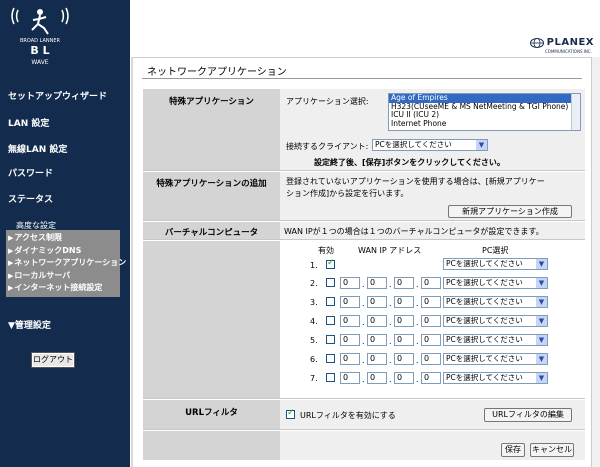  Describe the element at coordinates (390, 250) in the screenshot. I see `col-wan-ip: WAN IP アドレス` at that location.